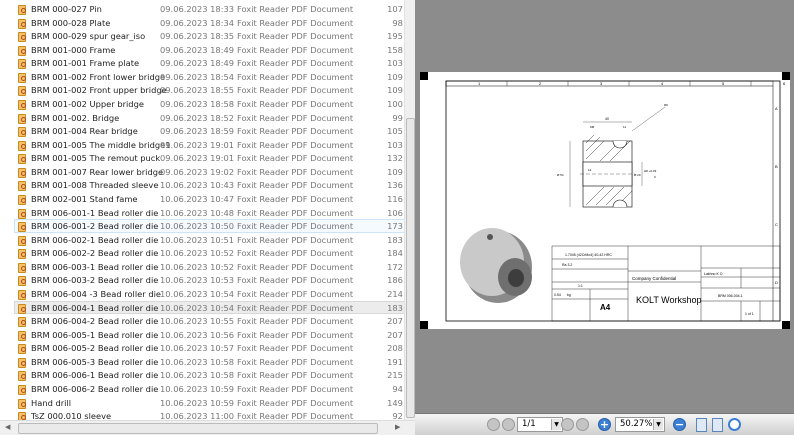 This screenshot has height=435, width=794. I want to click on zoom-out-button: −, so click(679, 424).